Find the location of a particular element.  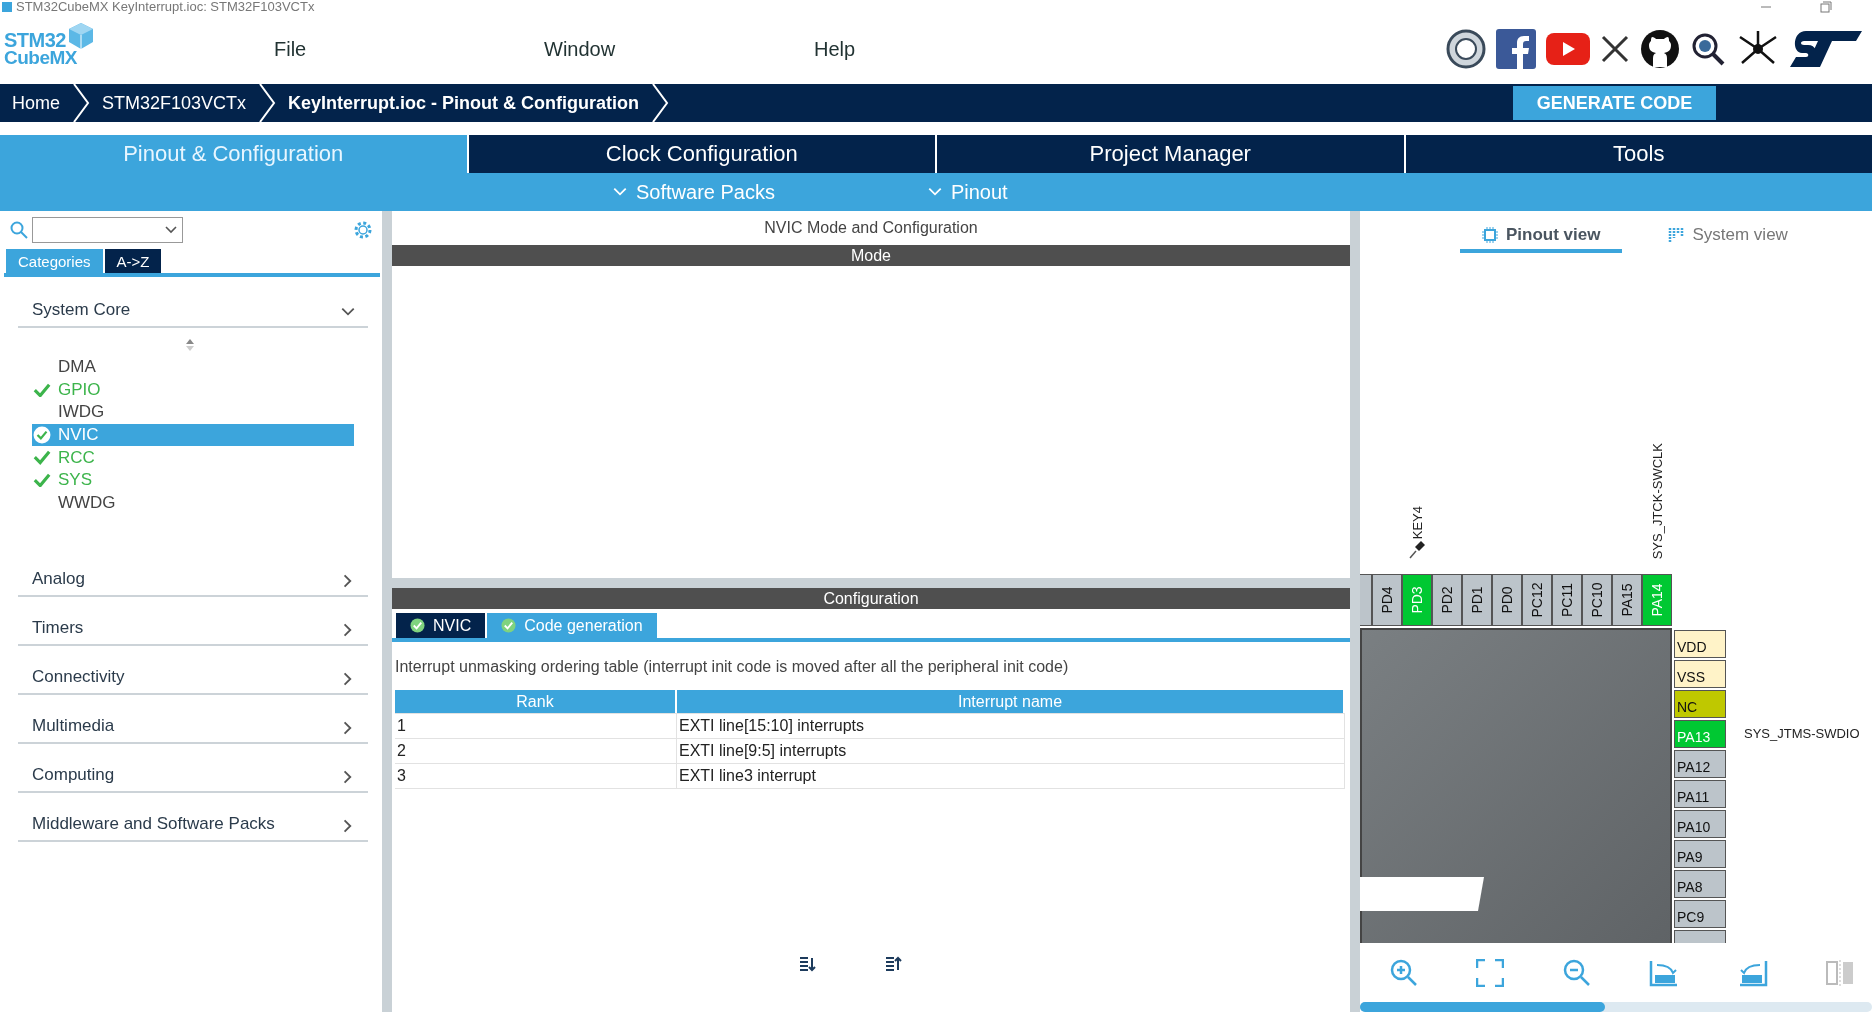

pin: PA10 is located at coordinates (1700, 824).